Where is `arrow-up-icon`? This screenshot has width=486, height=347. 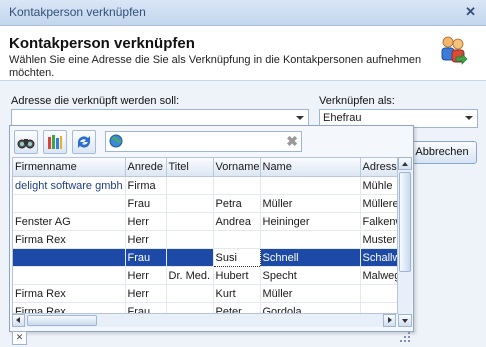
arrow-up-icon is located at coordinates (405, 164).